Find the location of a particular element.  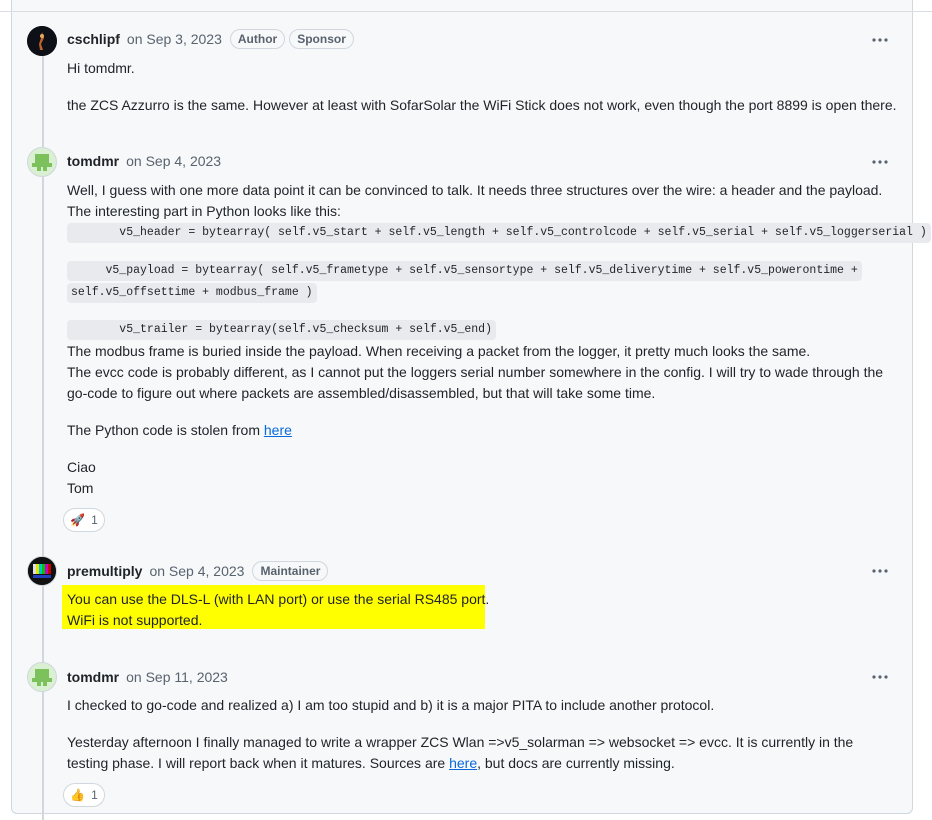

maintainer-badge: Maintainer is located at coordinates (290, 571).